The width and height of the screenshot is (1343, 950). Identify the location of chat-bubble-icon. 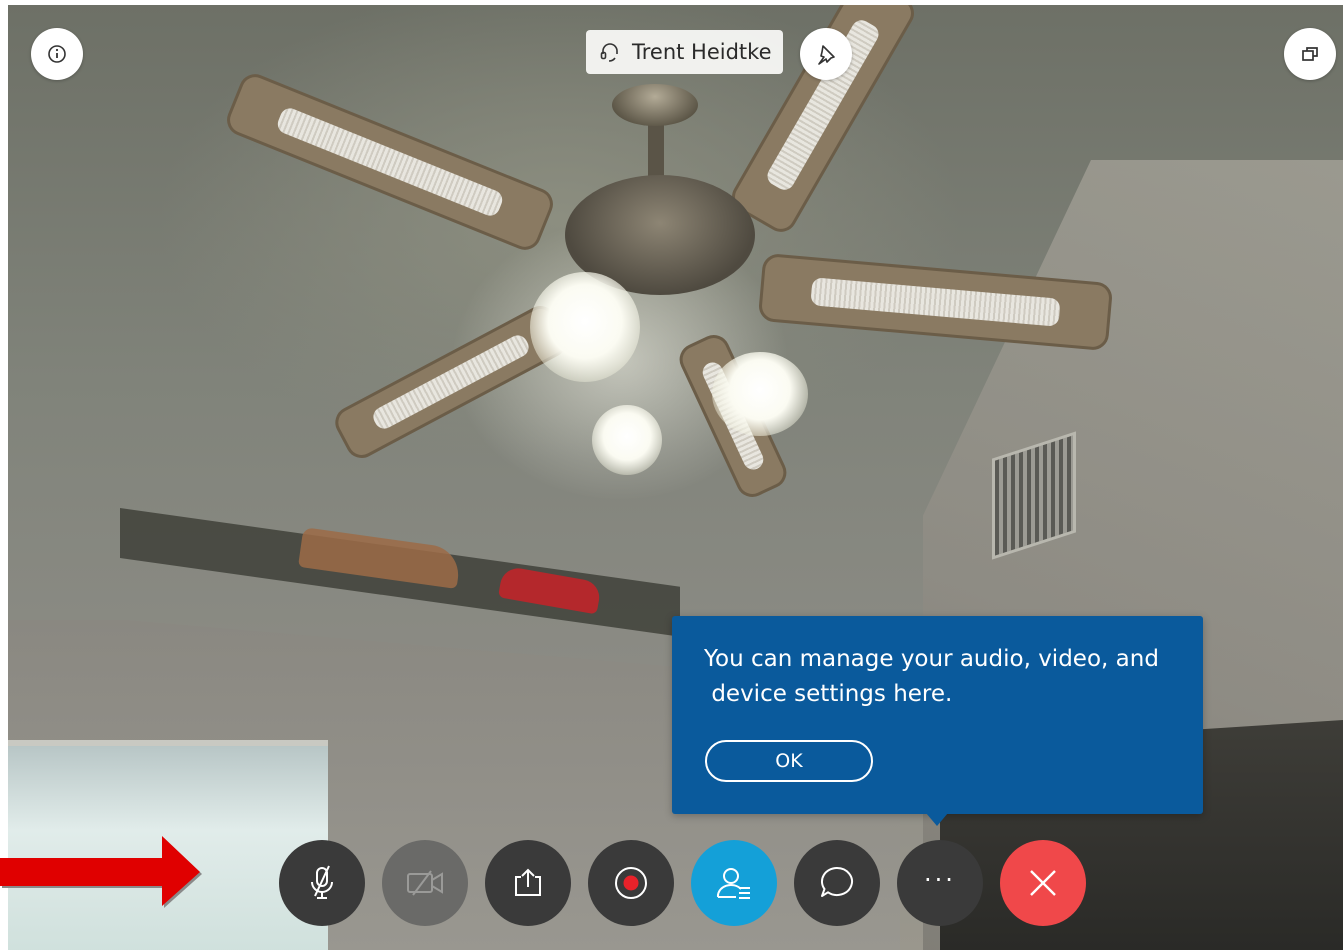
(836, 881).